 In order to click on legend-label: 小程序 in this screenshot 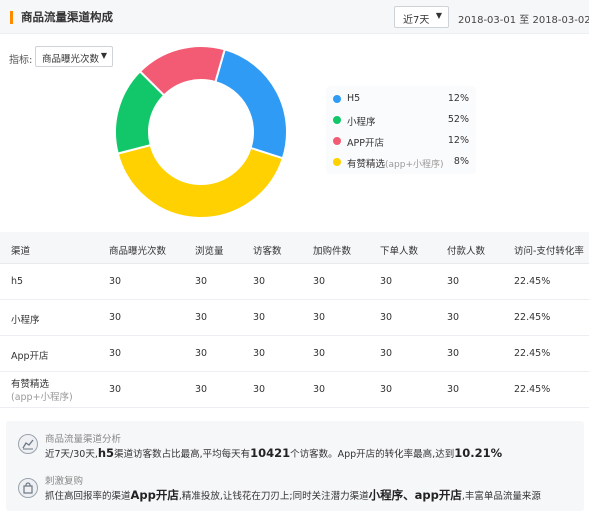, I will do `click(361, 122)`.